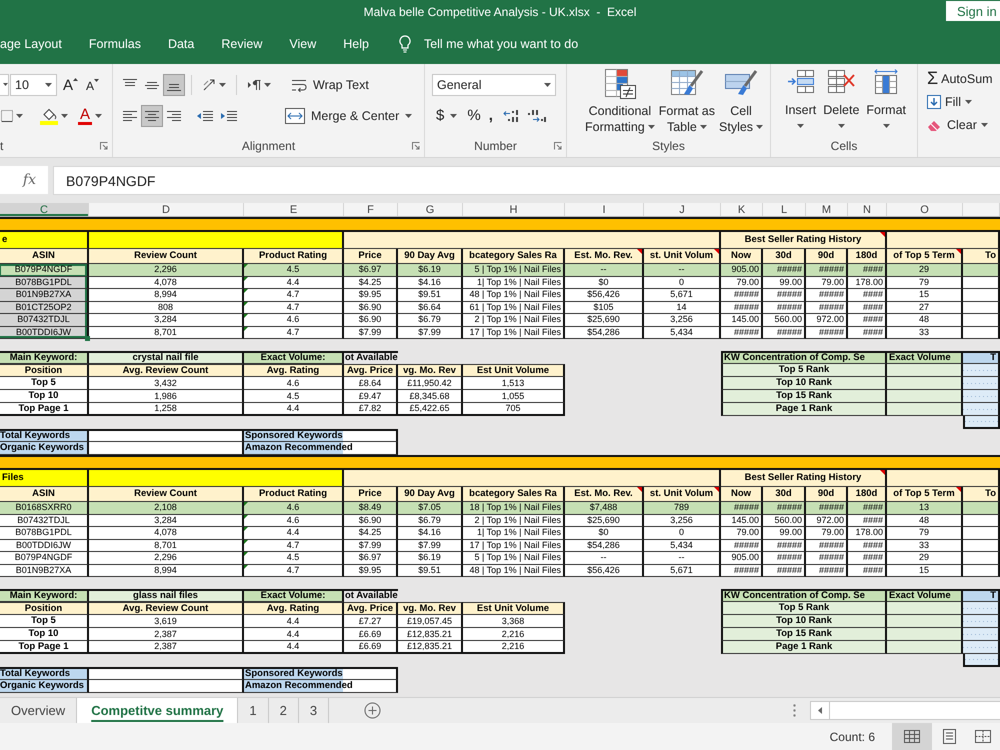 The height and width of the screenshot is (750, 1000). What do you see at coordinates (24, 180) in the screenshot?
I see `insert-function-button: fx` at bounding box center [24, 180].